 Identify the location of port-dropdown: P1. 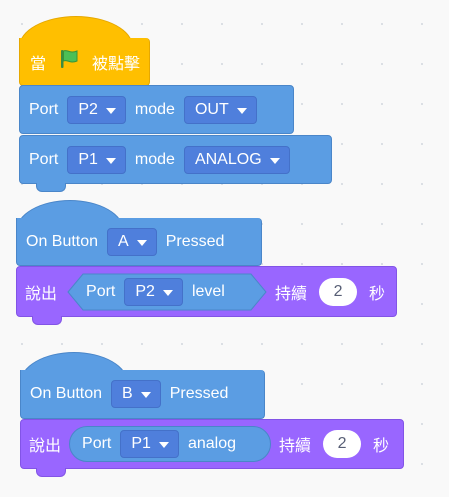
(96, 159).